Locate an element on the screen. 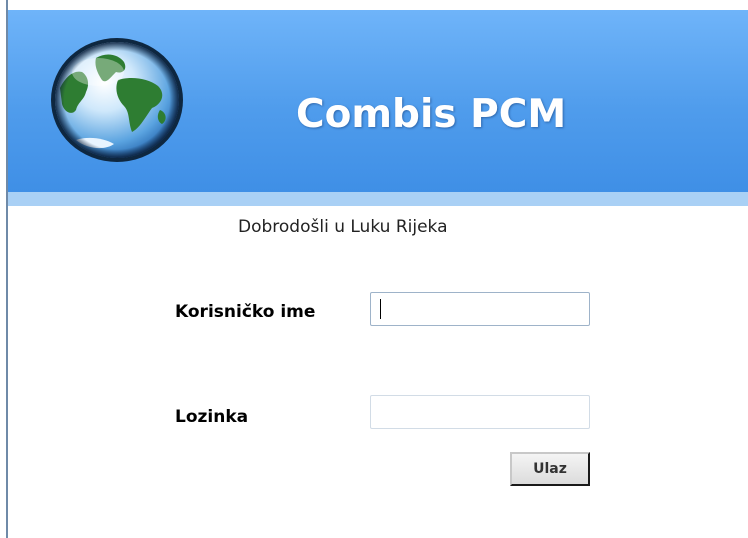 Image resolution: width=748 pixels, height=538 pixels. username-label: Korisničko ime is located at coordinates (245, 312).